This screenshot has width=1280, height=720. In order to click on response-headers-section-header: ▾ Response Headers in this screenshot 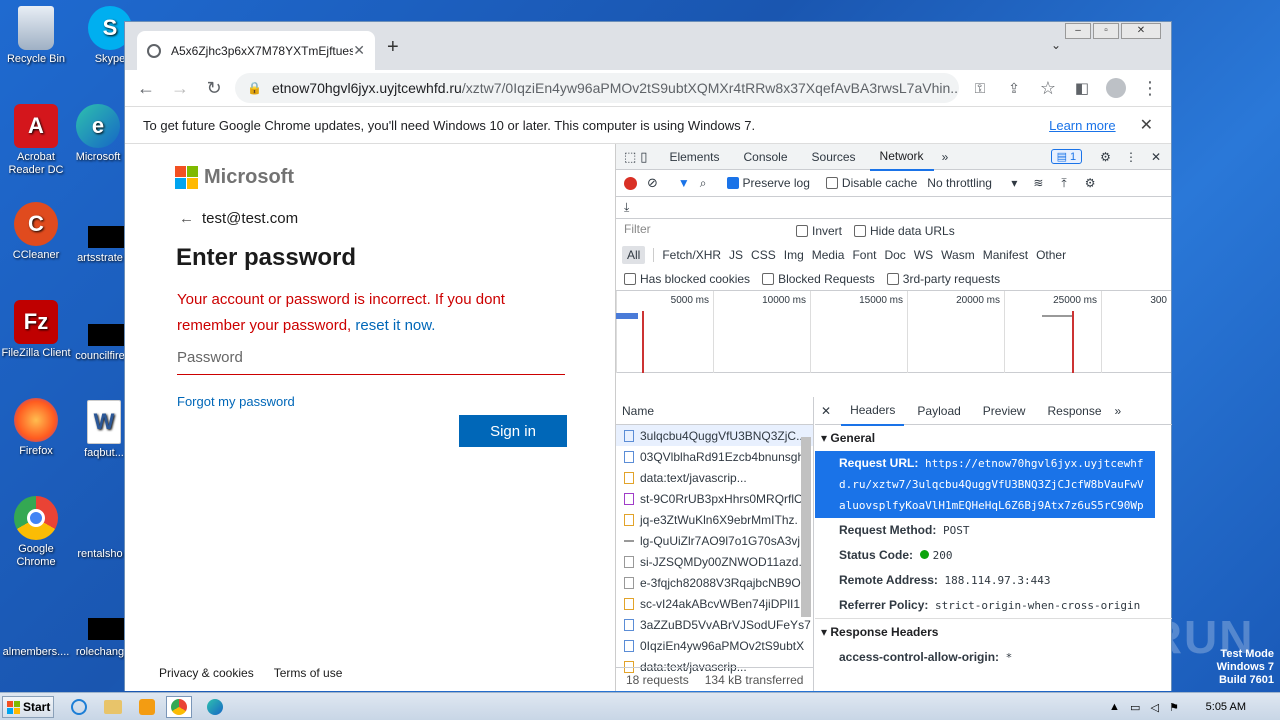, I will do `click(993, 631)`.